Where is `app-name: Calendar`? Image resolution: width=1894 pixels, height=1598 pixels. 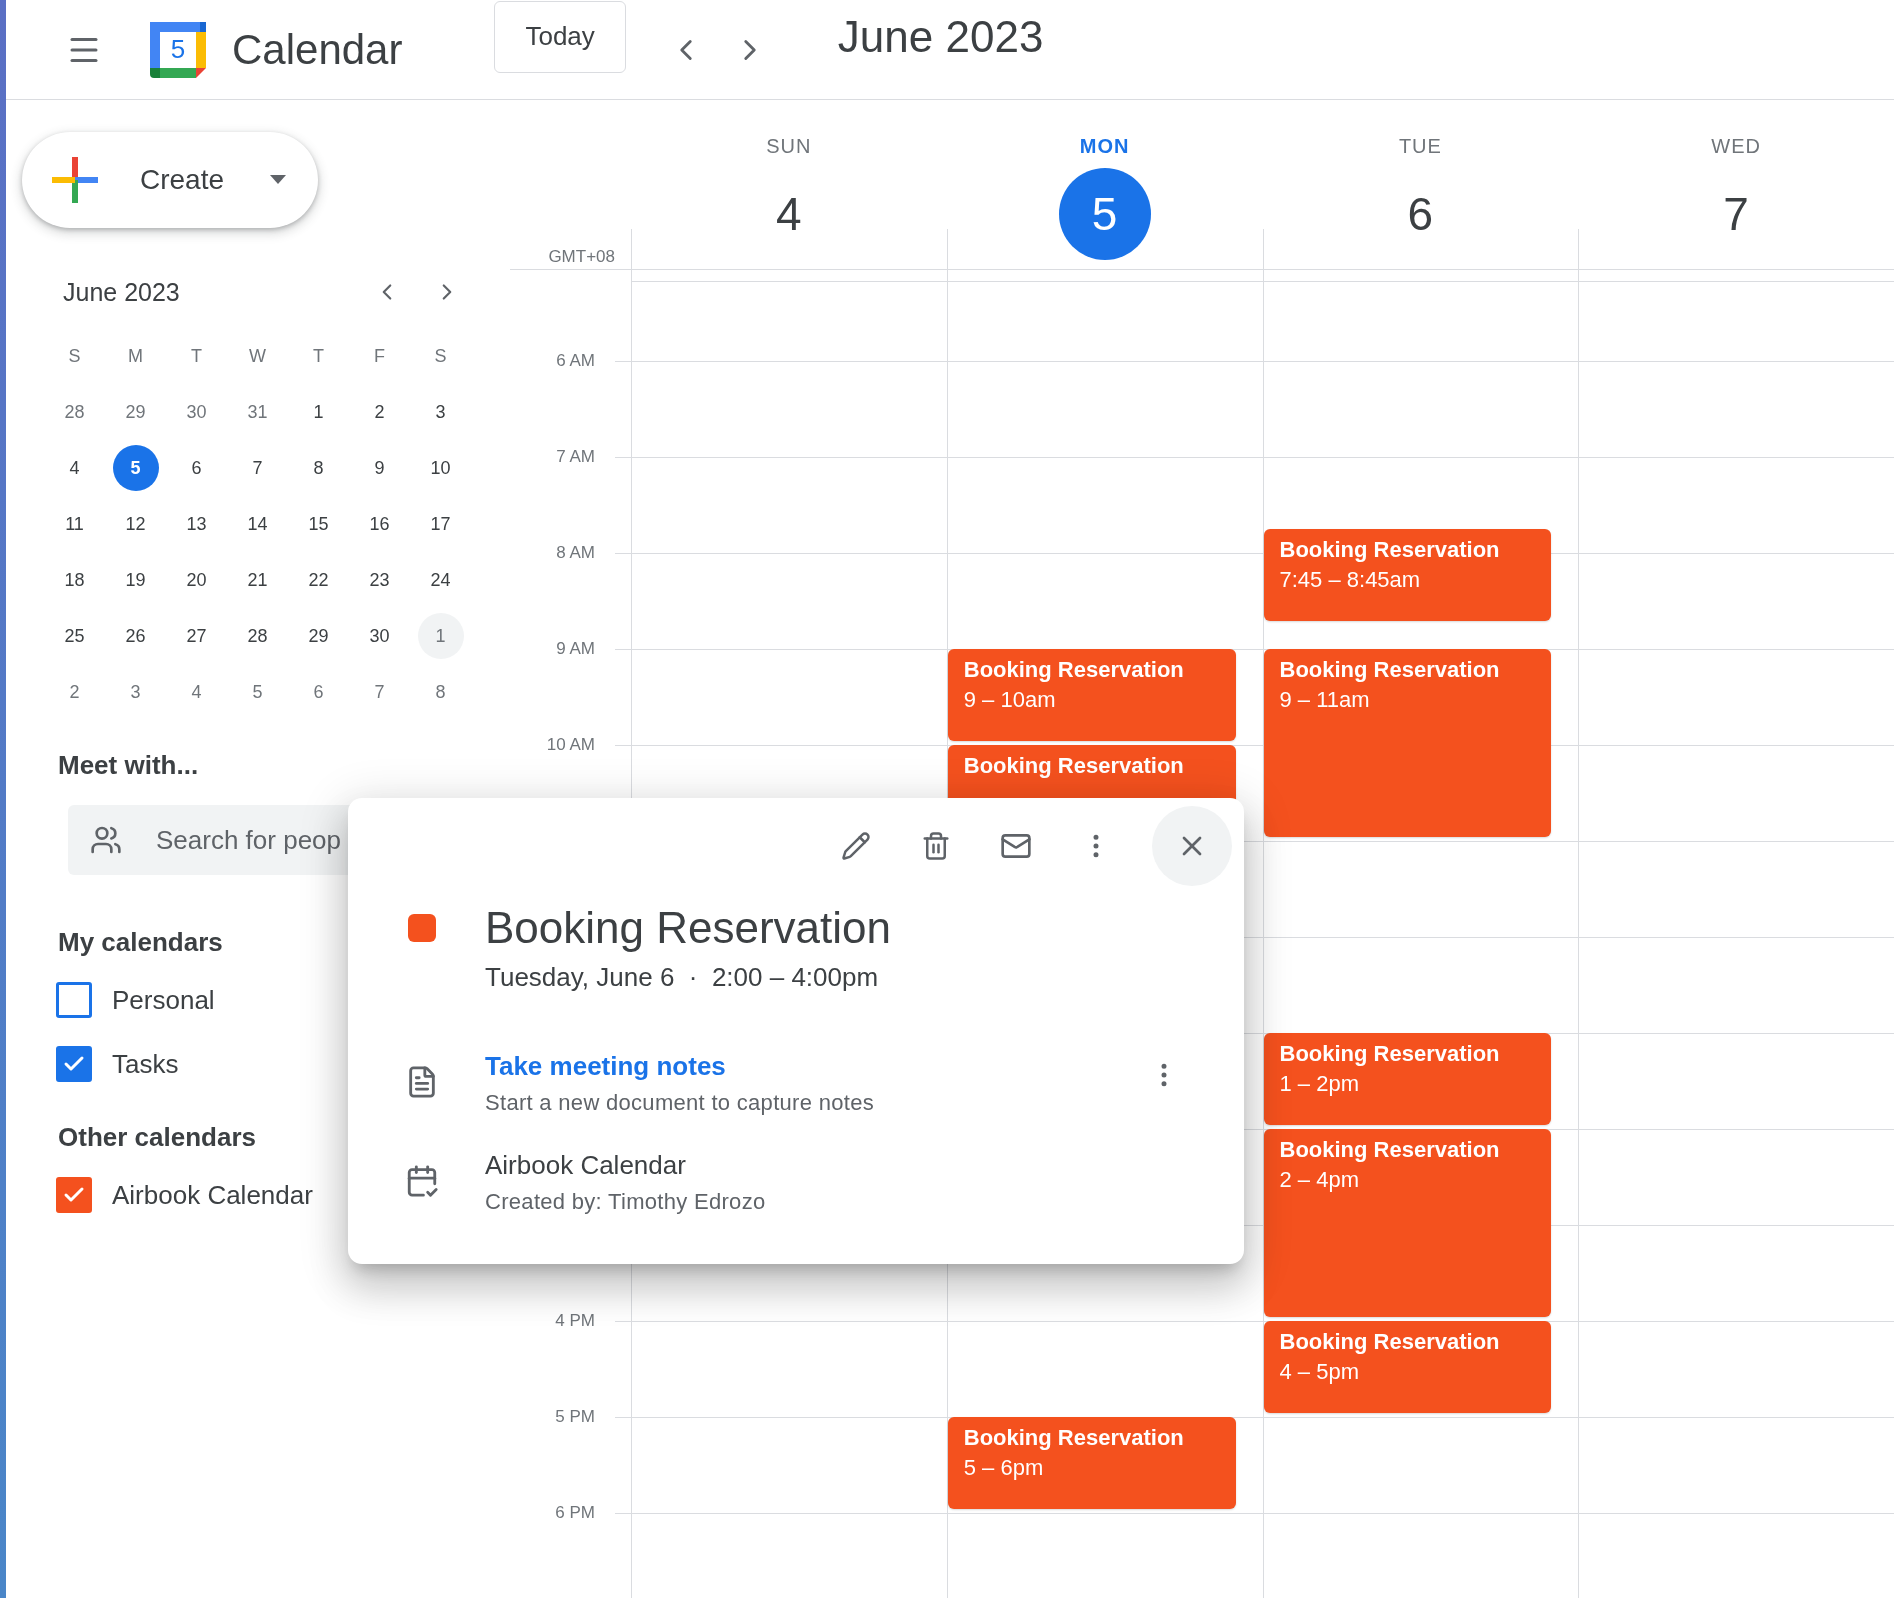
app-name: Calendar is located at coordinates (317, 49).